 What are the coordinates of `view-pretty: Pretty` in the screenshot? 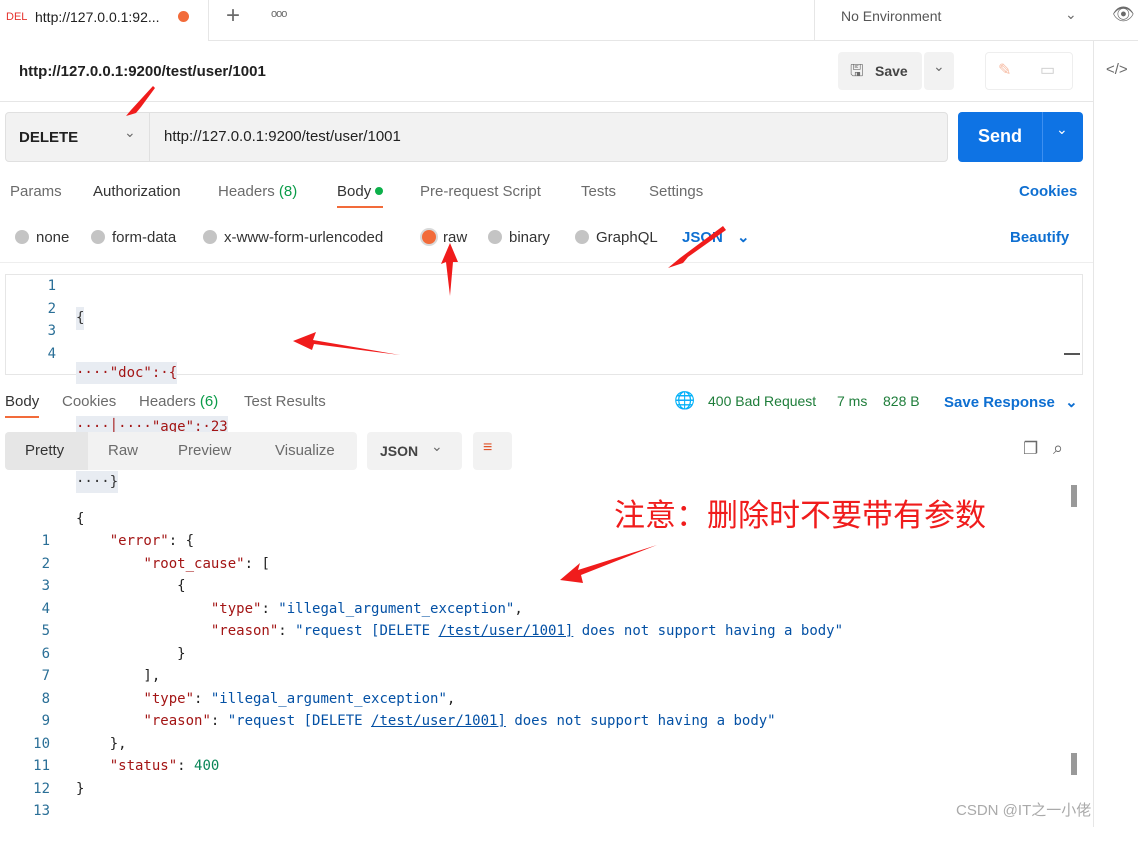 It's located at (44, 450).